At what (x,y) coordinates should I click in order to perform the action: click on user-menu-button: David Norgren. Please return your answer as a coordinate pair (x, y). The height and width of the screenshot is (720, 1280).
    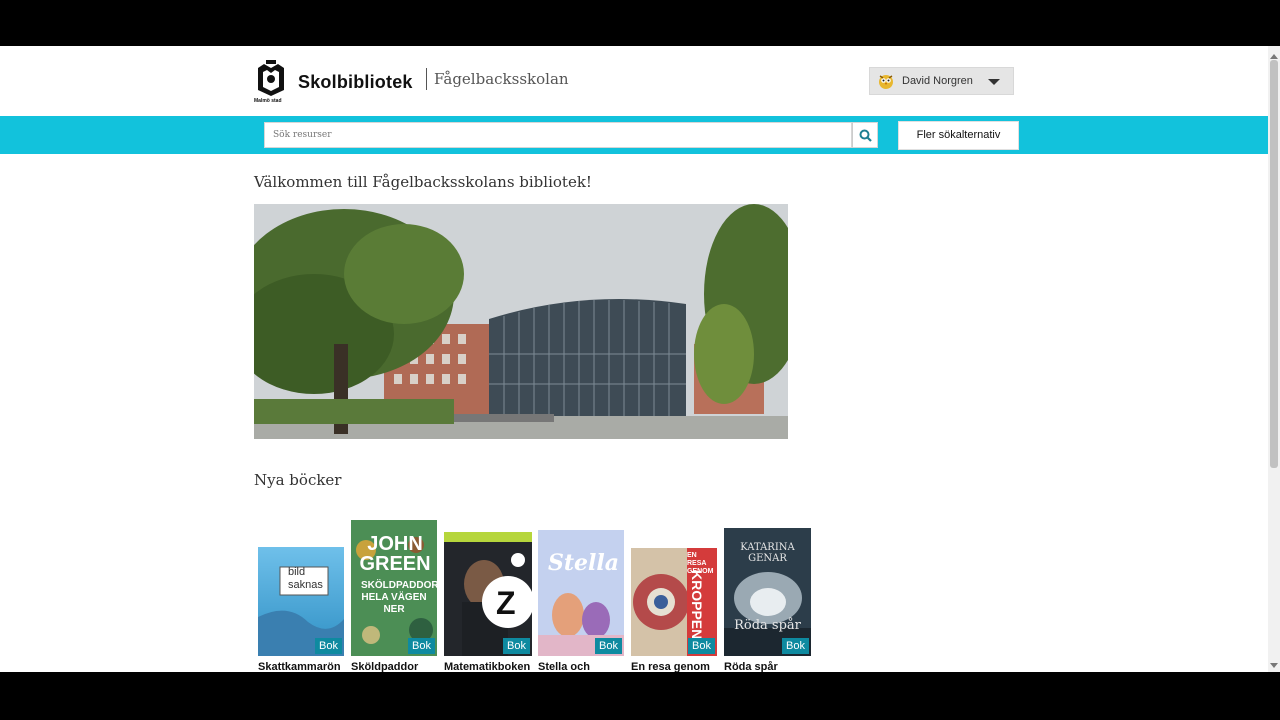
    Looking at the image, I should click on (941, 81).